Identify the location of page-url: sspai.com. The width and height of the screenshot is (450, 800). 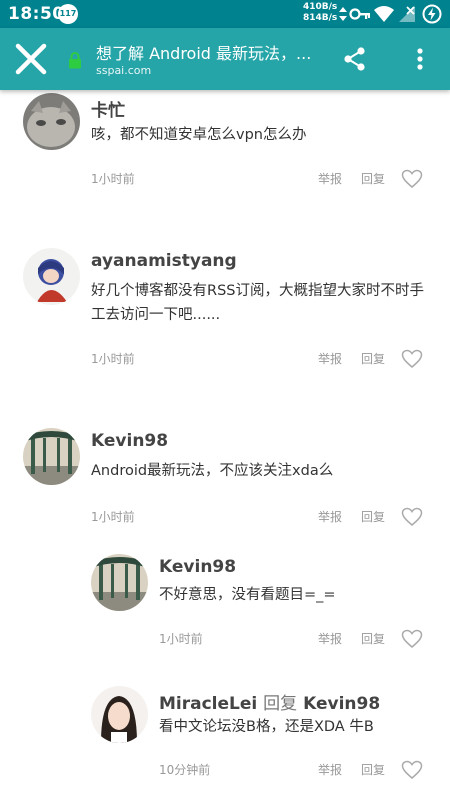
(124, 70).